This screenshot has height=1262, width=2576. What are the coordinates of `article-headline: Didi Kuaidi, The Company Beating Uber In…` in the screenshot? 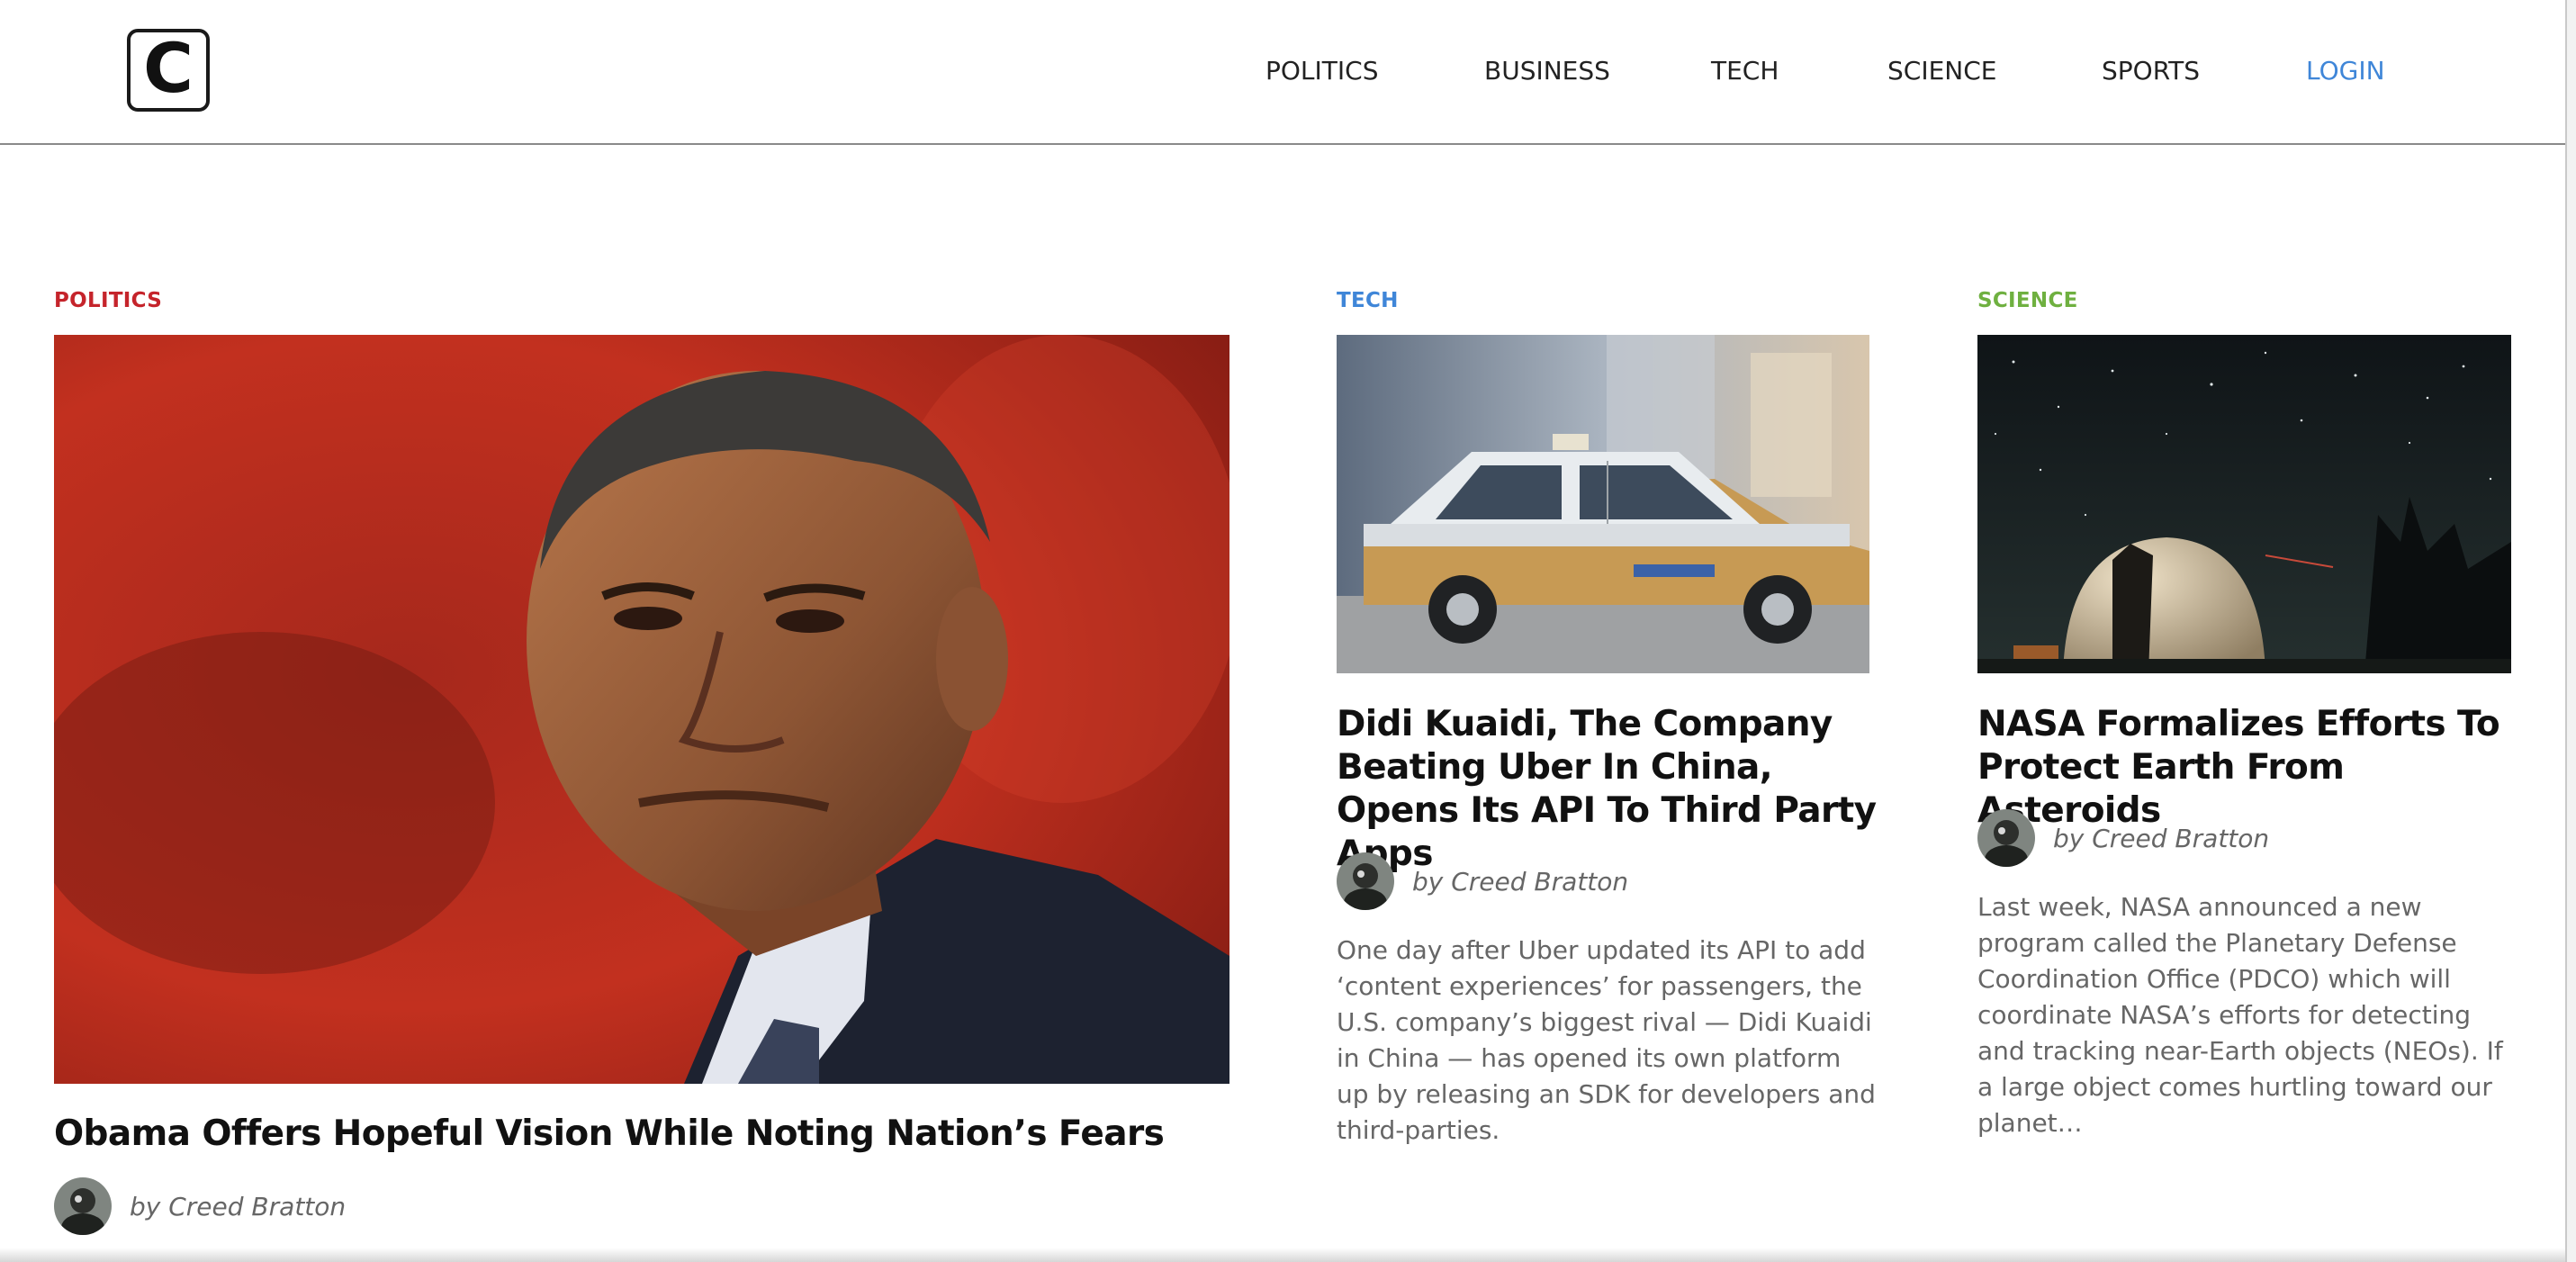 It's located at (1607, 789).